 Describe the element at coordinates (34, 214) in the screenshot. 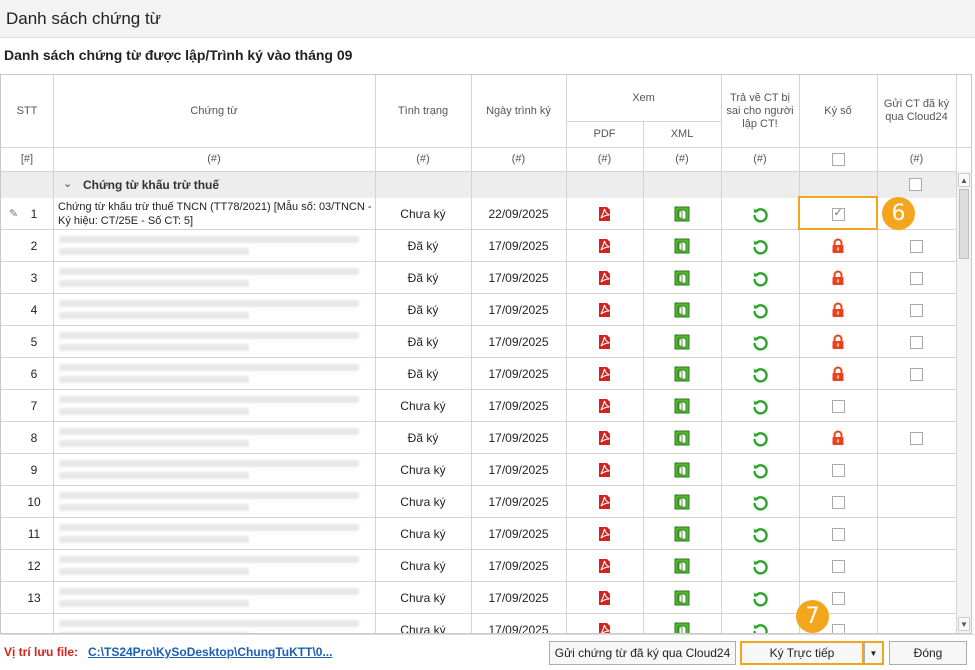

I see `row-stt: 1` at that location.